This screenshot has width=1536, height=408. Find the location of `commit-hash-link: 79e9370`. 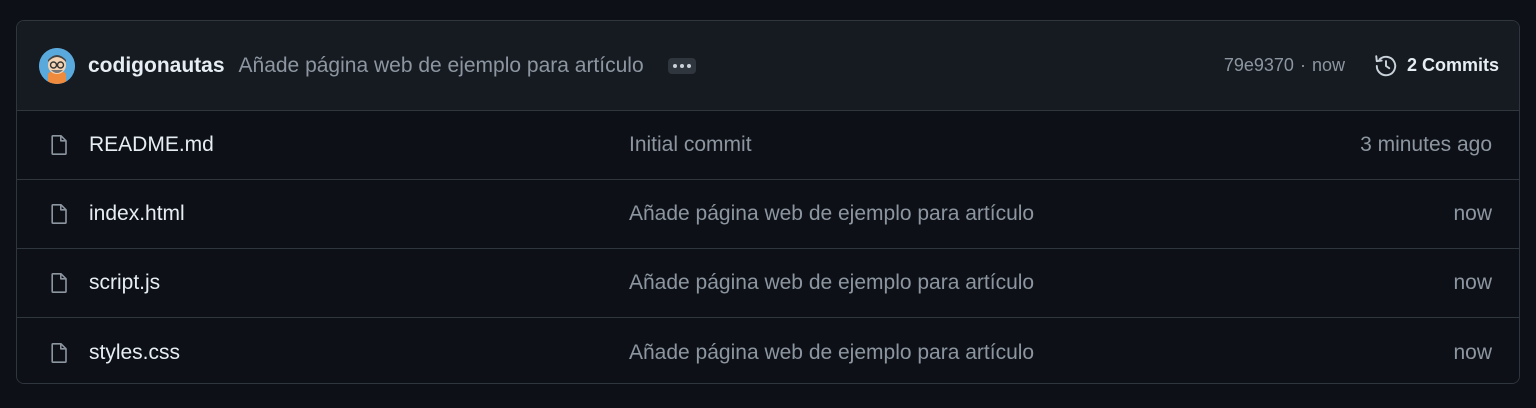

commit-hash-link: 79e9370 is located at coordinates (1259, 65).